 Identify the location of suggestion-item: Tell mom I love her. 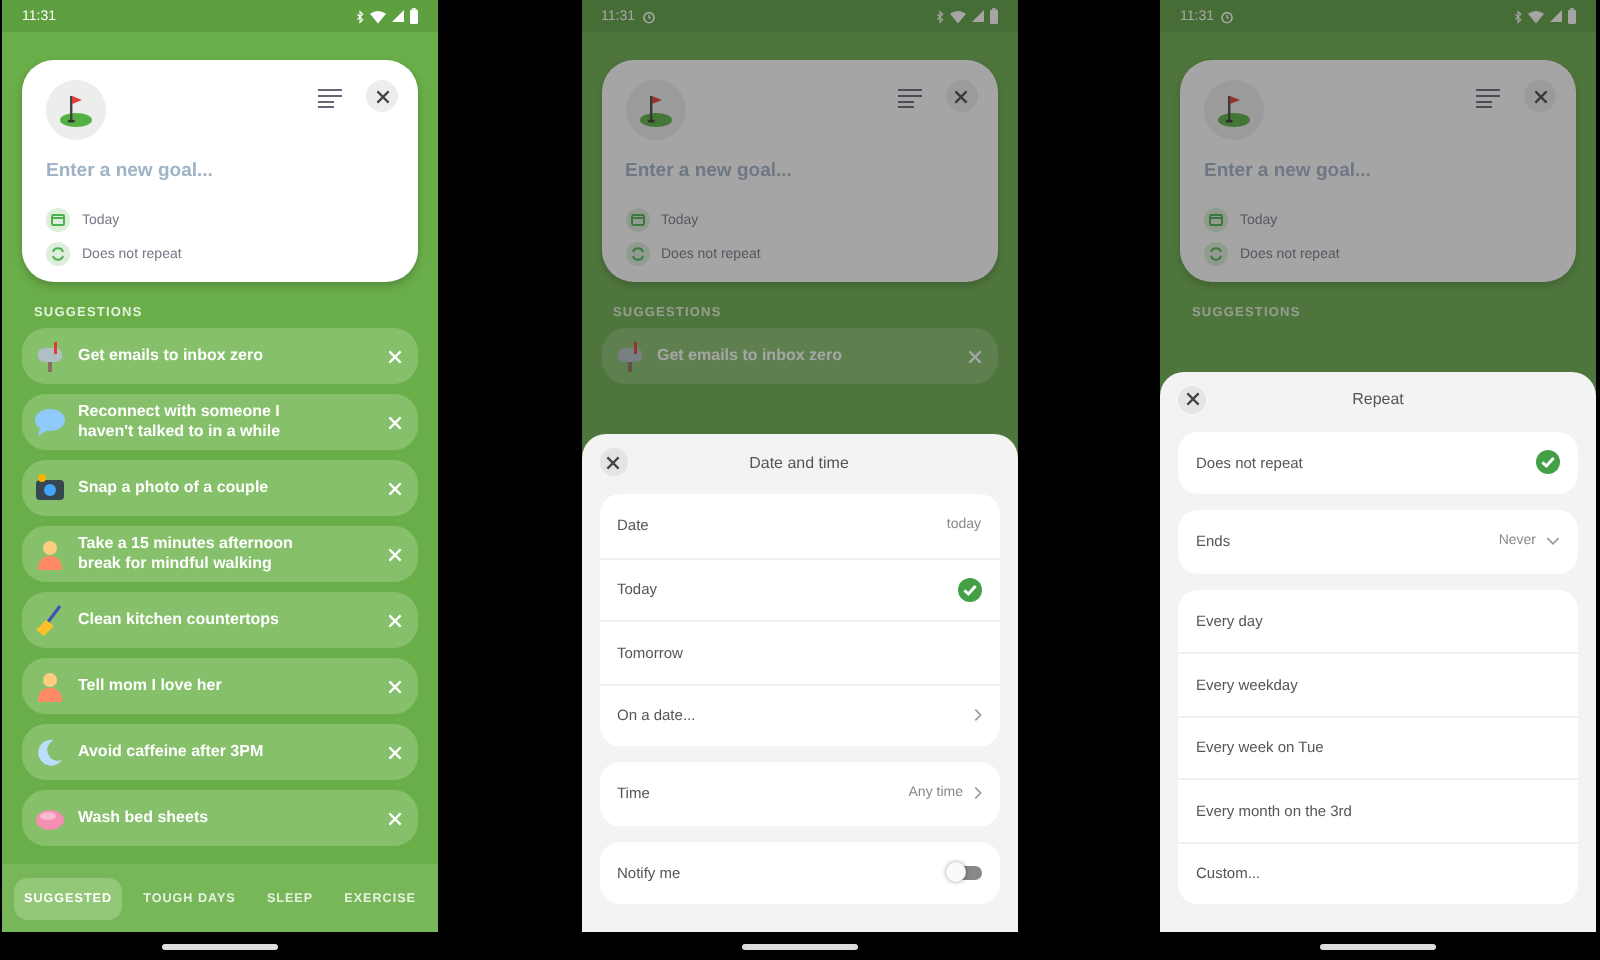
(220, 686).